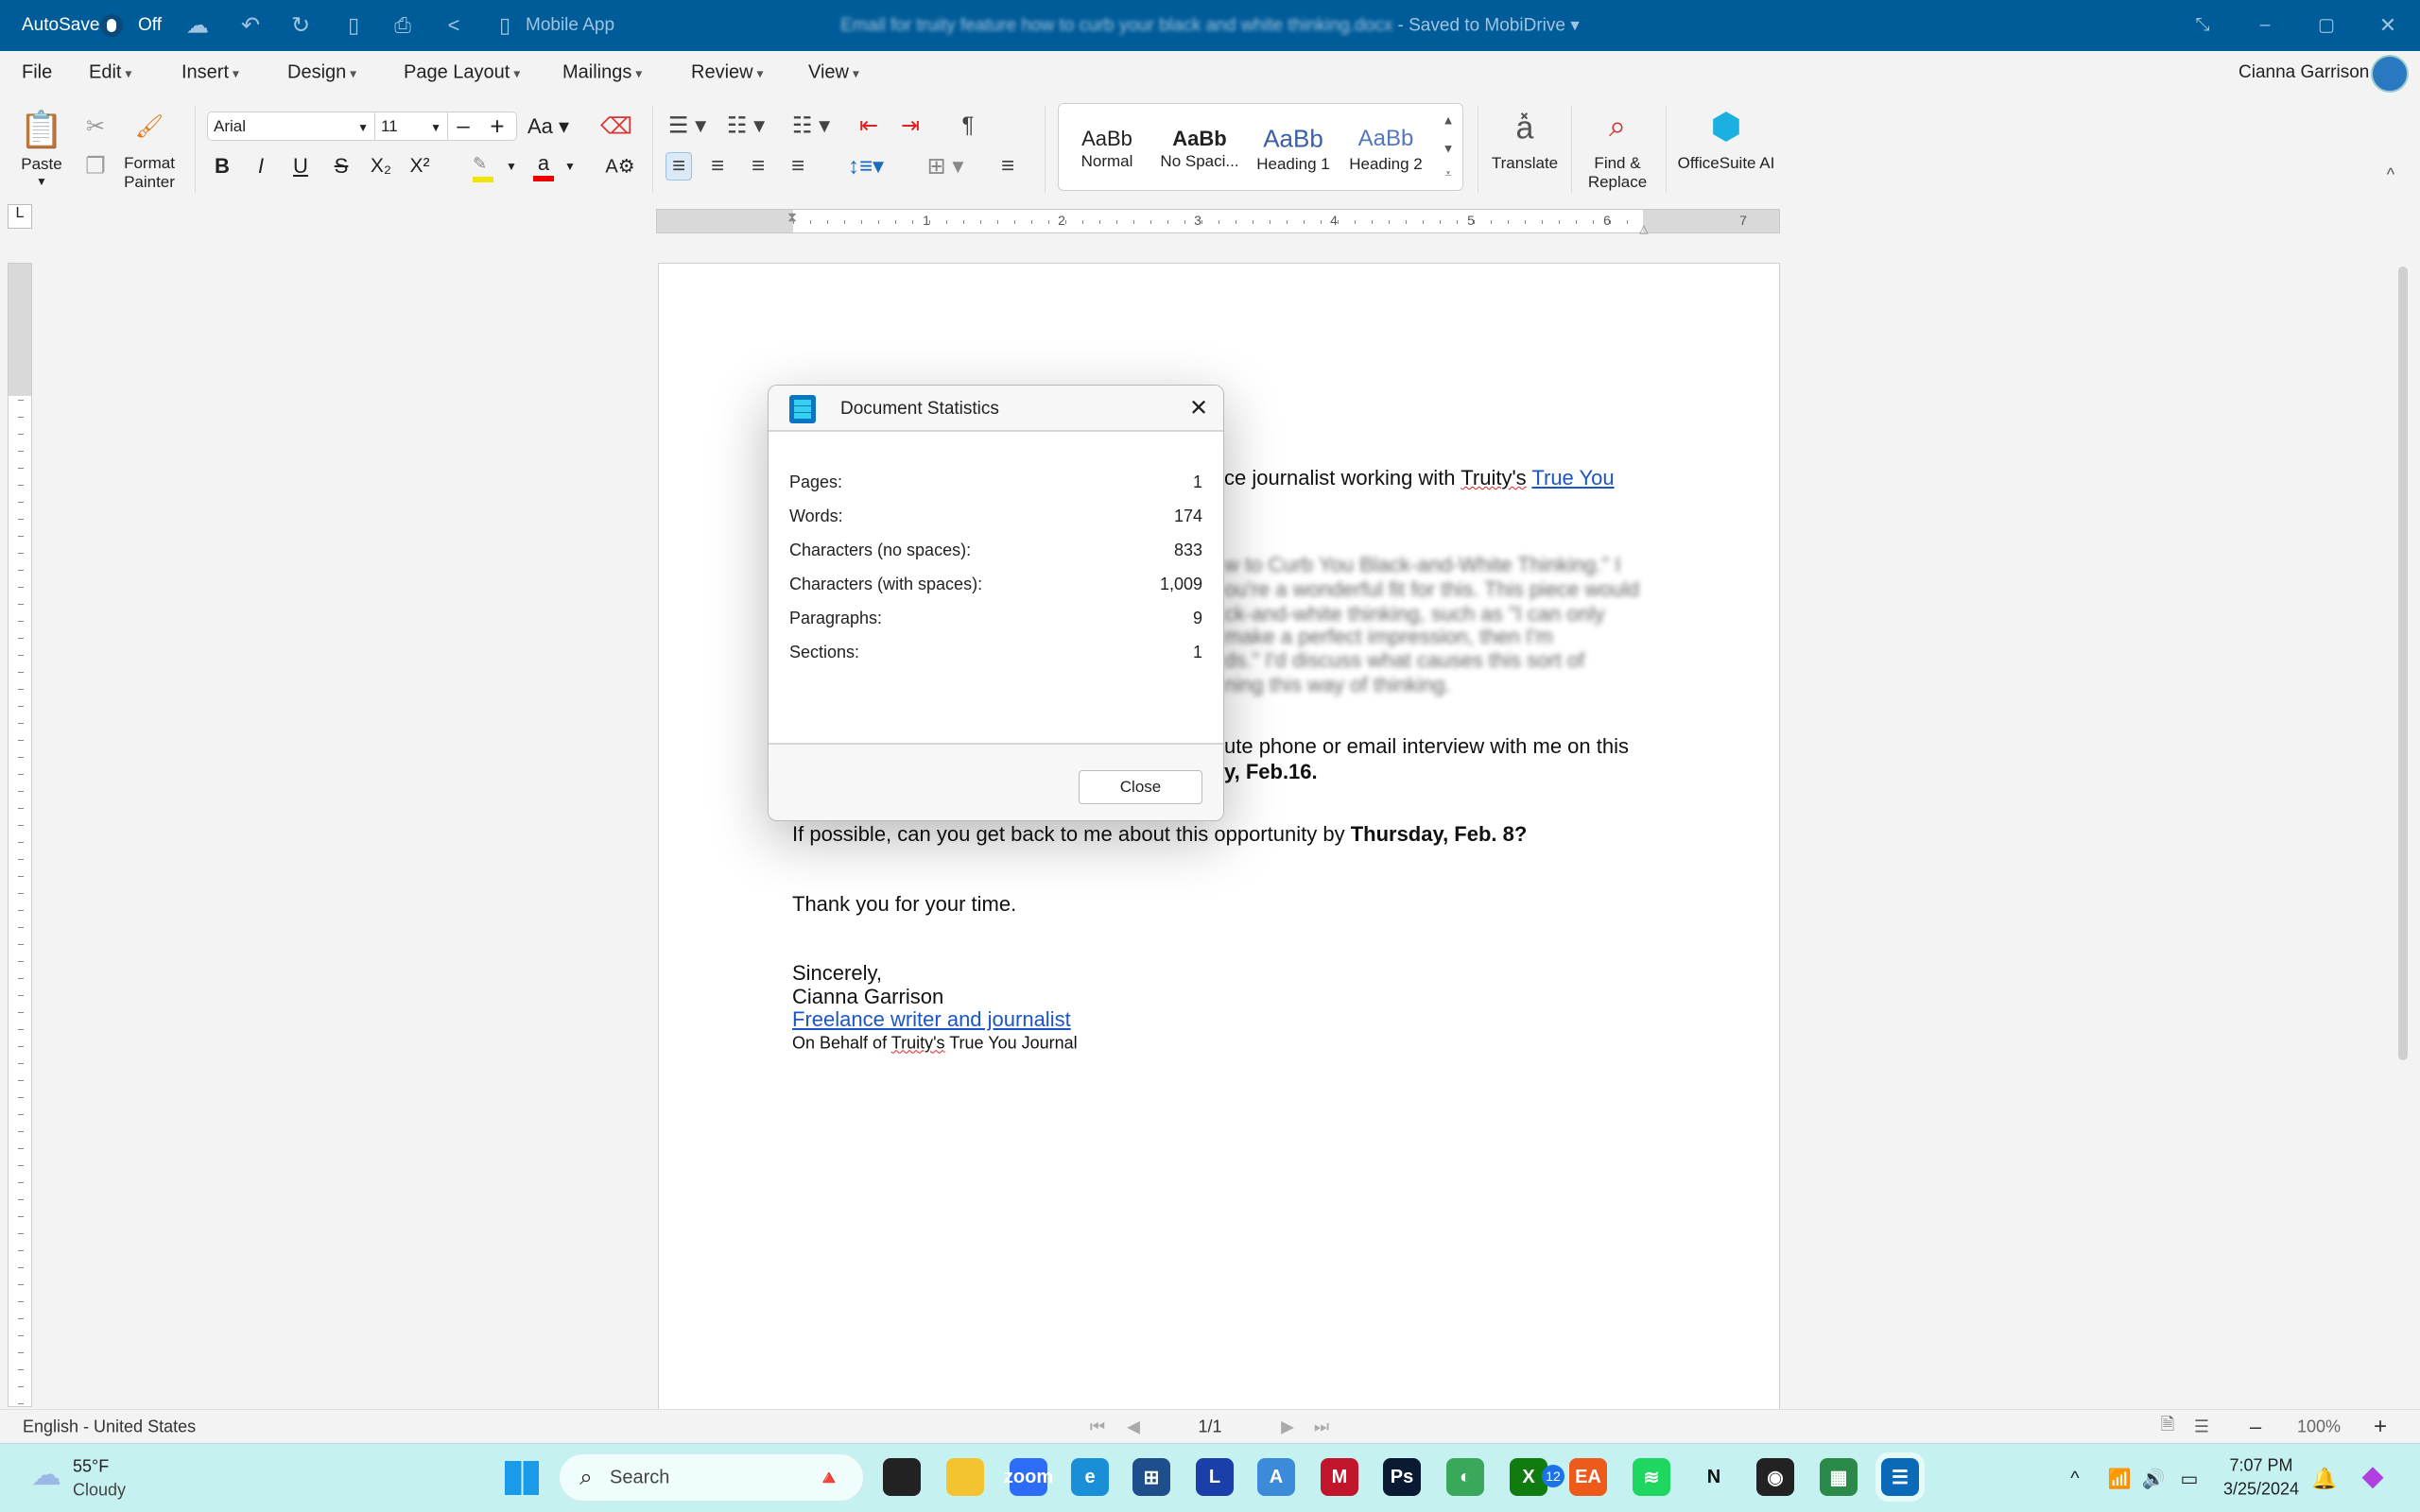 The image size is (2420, 1512). Describe the element at coordinates (1449, 149) in the screenshot. I see `gallery-down-icon: ▼` at that location.